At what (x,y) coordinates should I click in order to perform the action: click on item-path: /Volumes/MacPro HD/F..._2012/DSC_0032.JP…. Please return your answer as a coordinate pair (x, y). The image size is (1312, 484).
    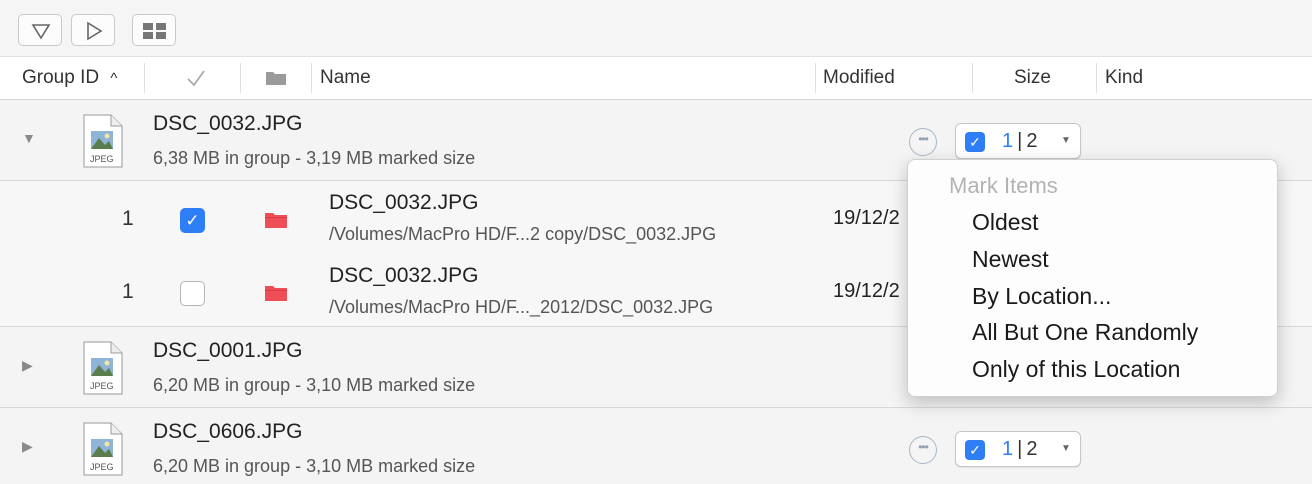
    Looking at the image, I should click on (521, 307).